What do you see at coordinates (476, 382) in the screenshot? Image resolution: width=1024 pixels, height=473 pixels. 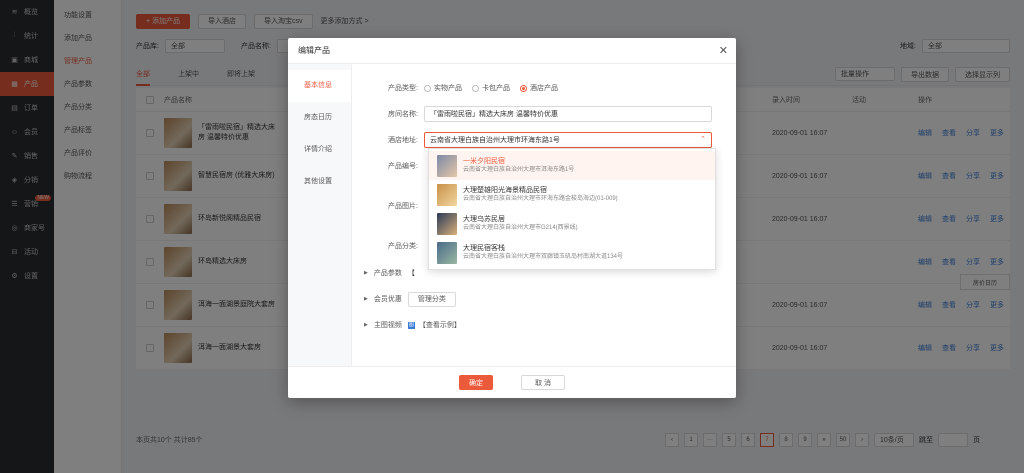 I see `confirm-button: 确定` at bounding box center [476, 382].